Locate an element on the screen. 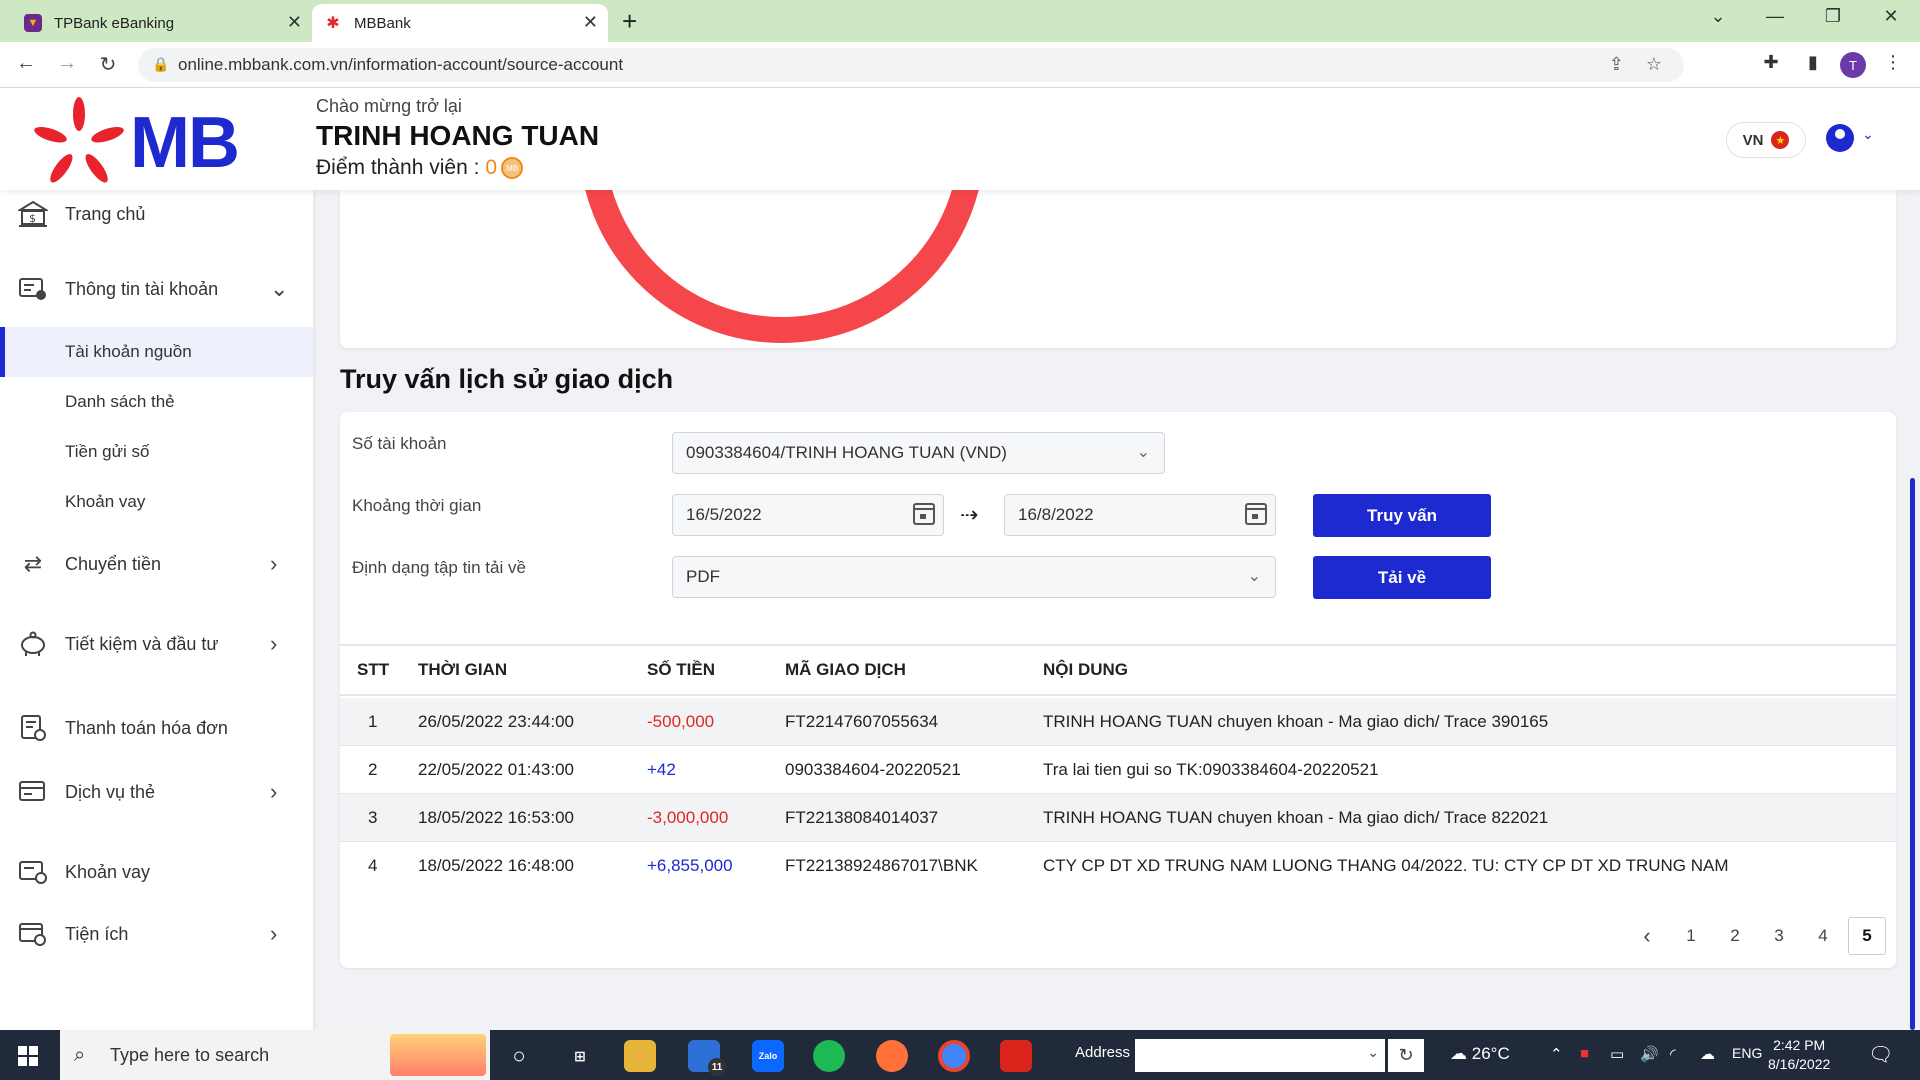  spotify-icon is located at coordinates (829, 1056).